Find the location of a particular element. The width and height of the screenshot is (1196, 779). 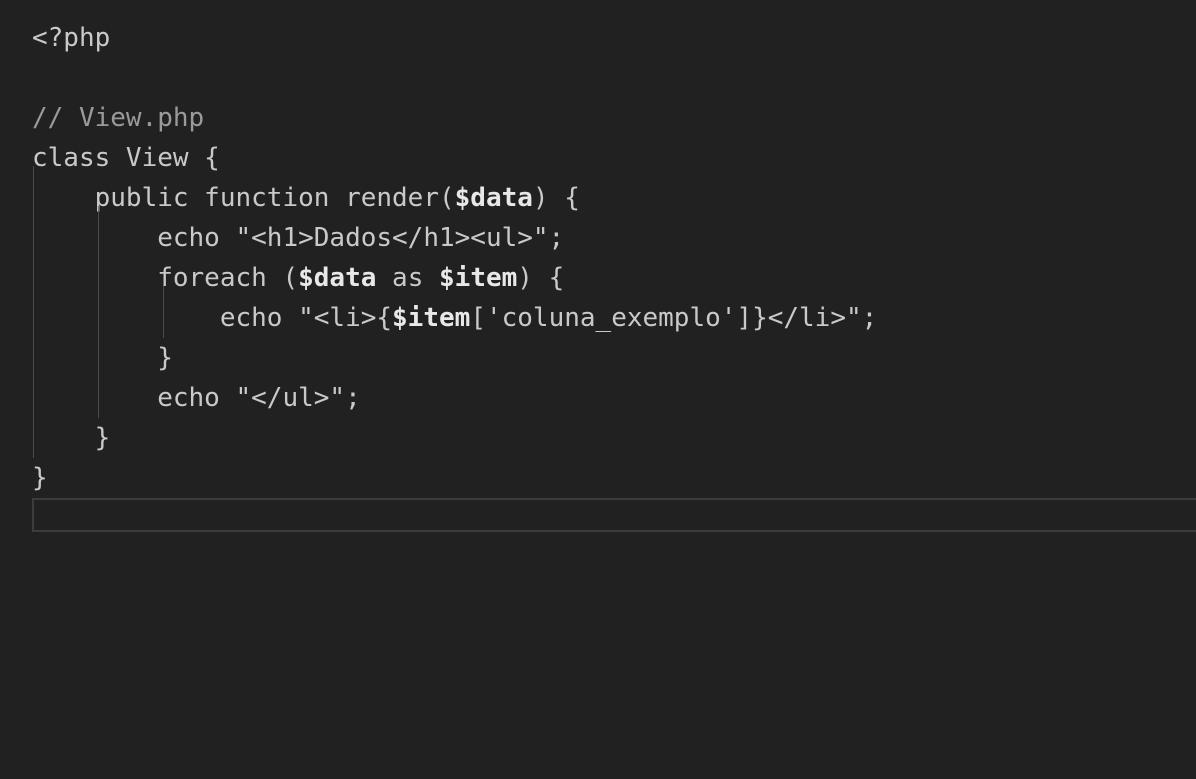

code-line-3: // View.php is located at coordinates (118, 118).